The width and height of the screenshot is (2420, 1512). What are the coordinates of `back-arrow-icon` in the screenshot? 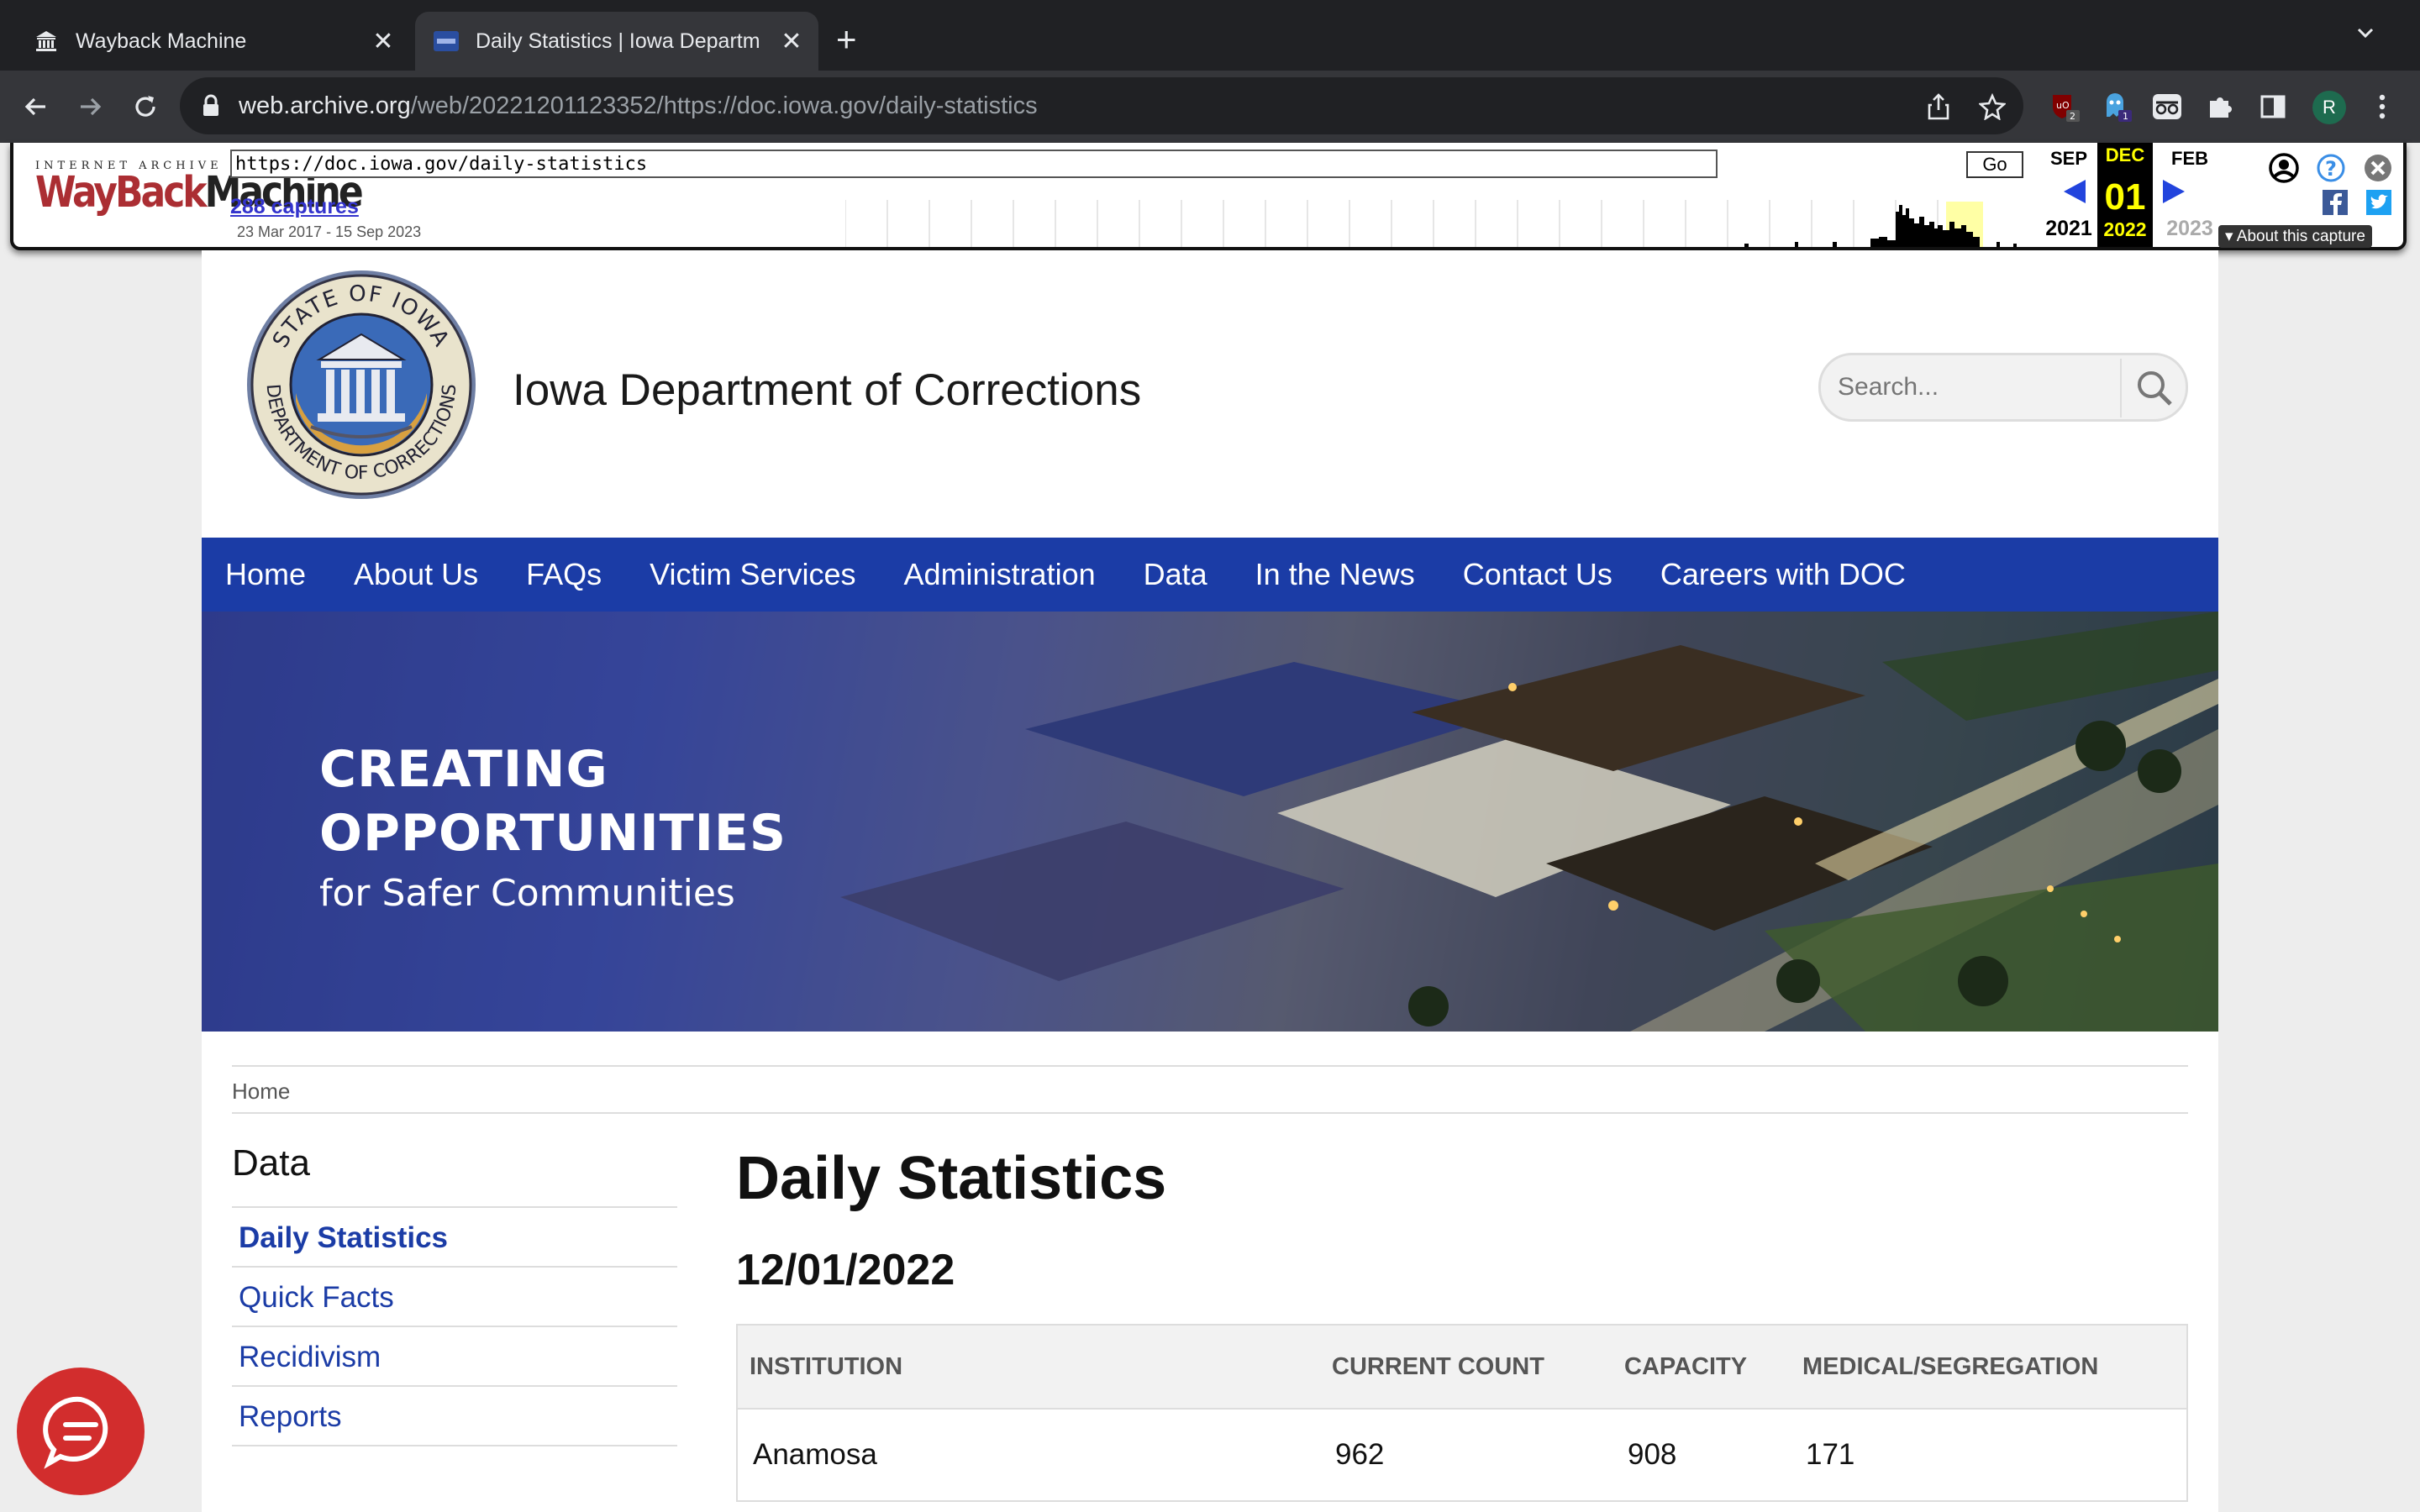 It's located at (36, 106).